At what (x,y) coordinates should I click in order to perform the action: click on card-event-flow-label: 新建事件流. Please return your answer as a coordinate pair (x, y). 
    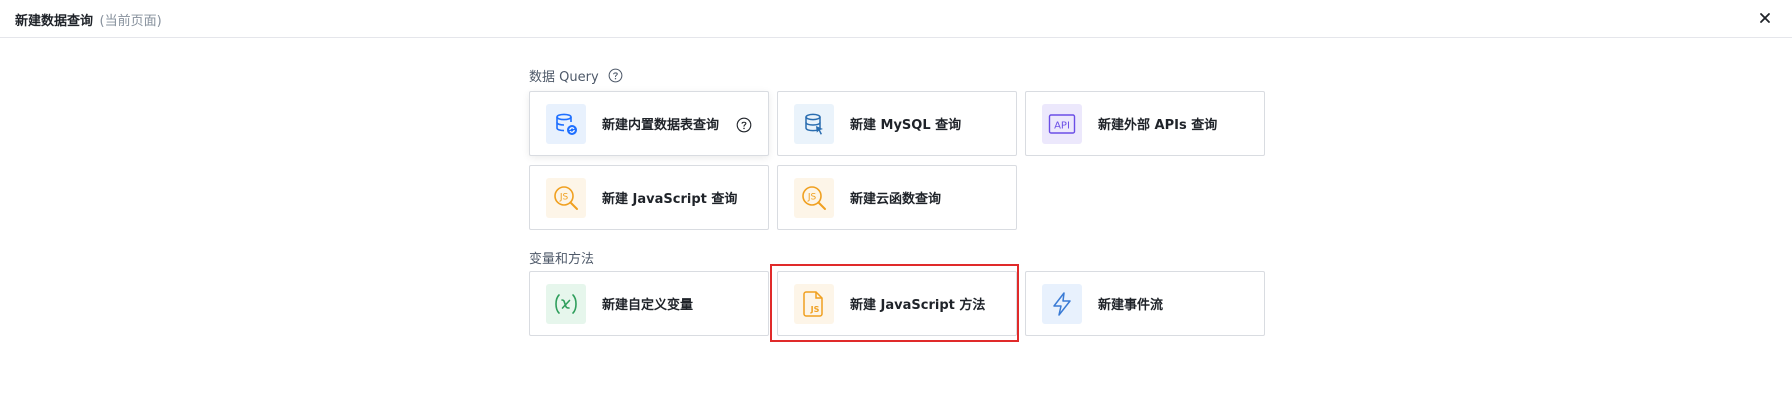
    Looking at the image, I should click on (1131, 305).